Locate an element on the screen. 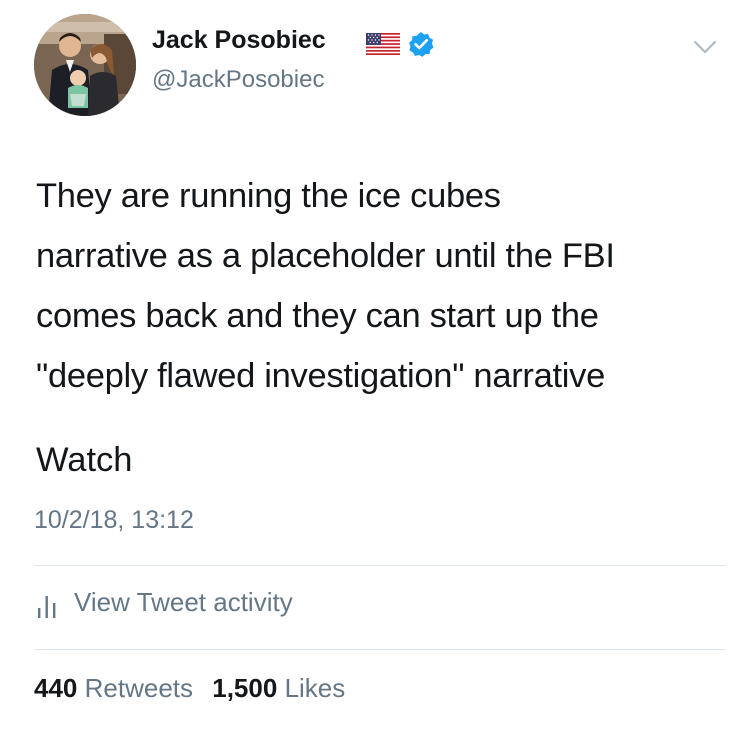  us-flag-icon is located at coordinates (383, 44).